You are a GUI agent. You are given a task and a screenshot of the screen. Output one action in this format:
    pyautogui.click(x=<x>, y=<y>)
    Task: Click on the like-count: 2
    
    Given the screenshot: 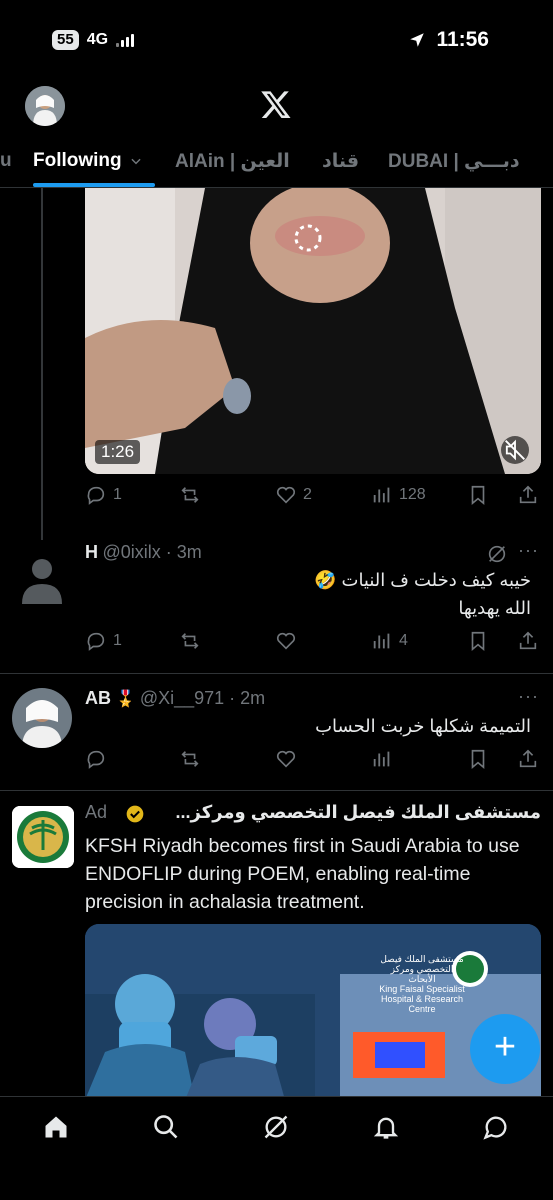 What is the action you would take?
    pyautogui.click(x=307, y=494)
    